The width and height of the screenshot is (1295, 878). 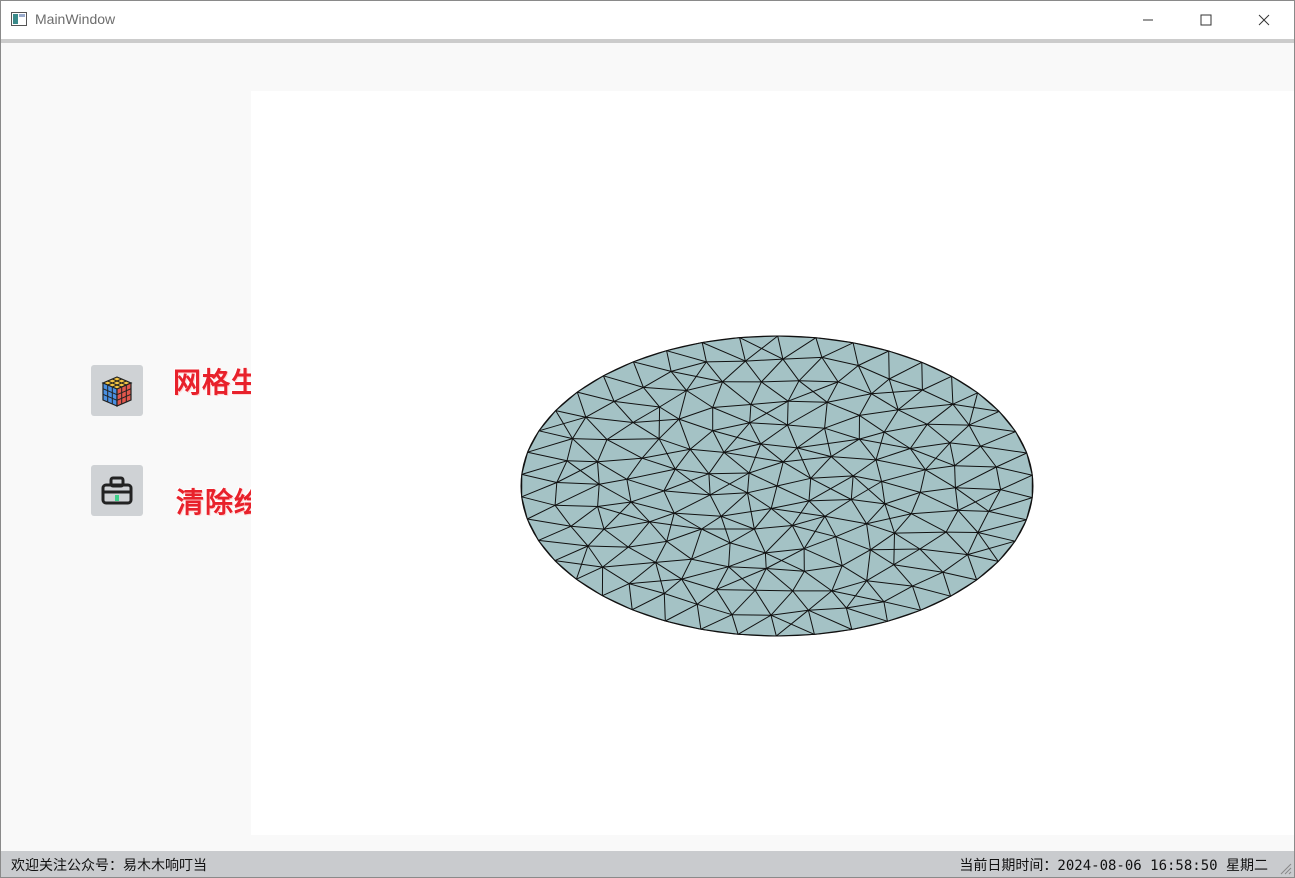 I want to click on status-welcome-text: 欢迎关注公众号：易木木响叮当, so click(x=109, y=866).